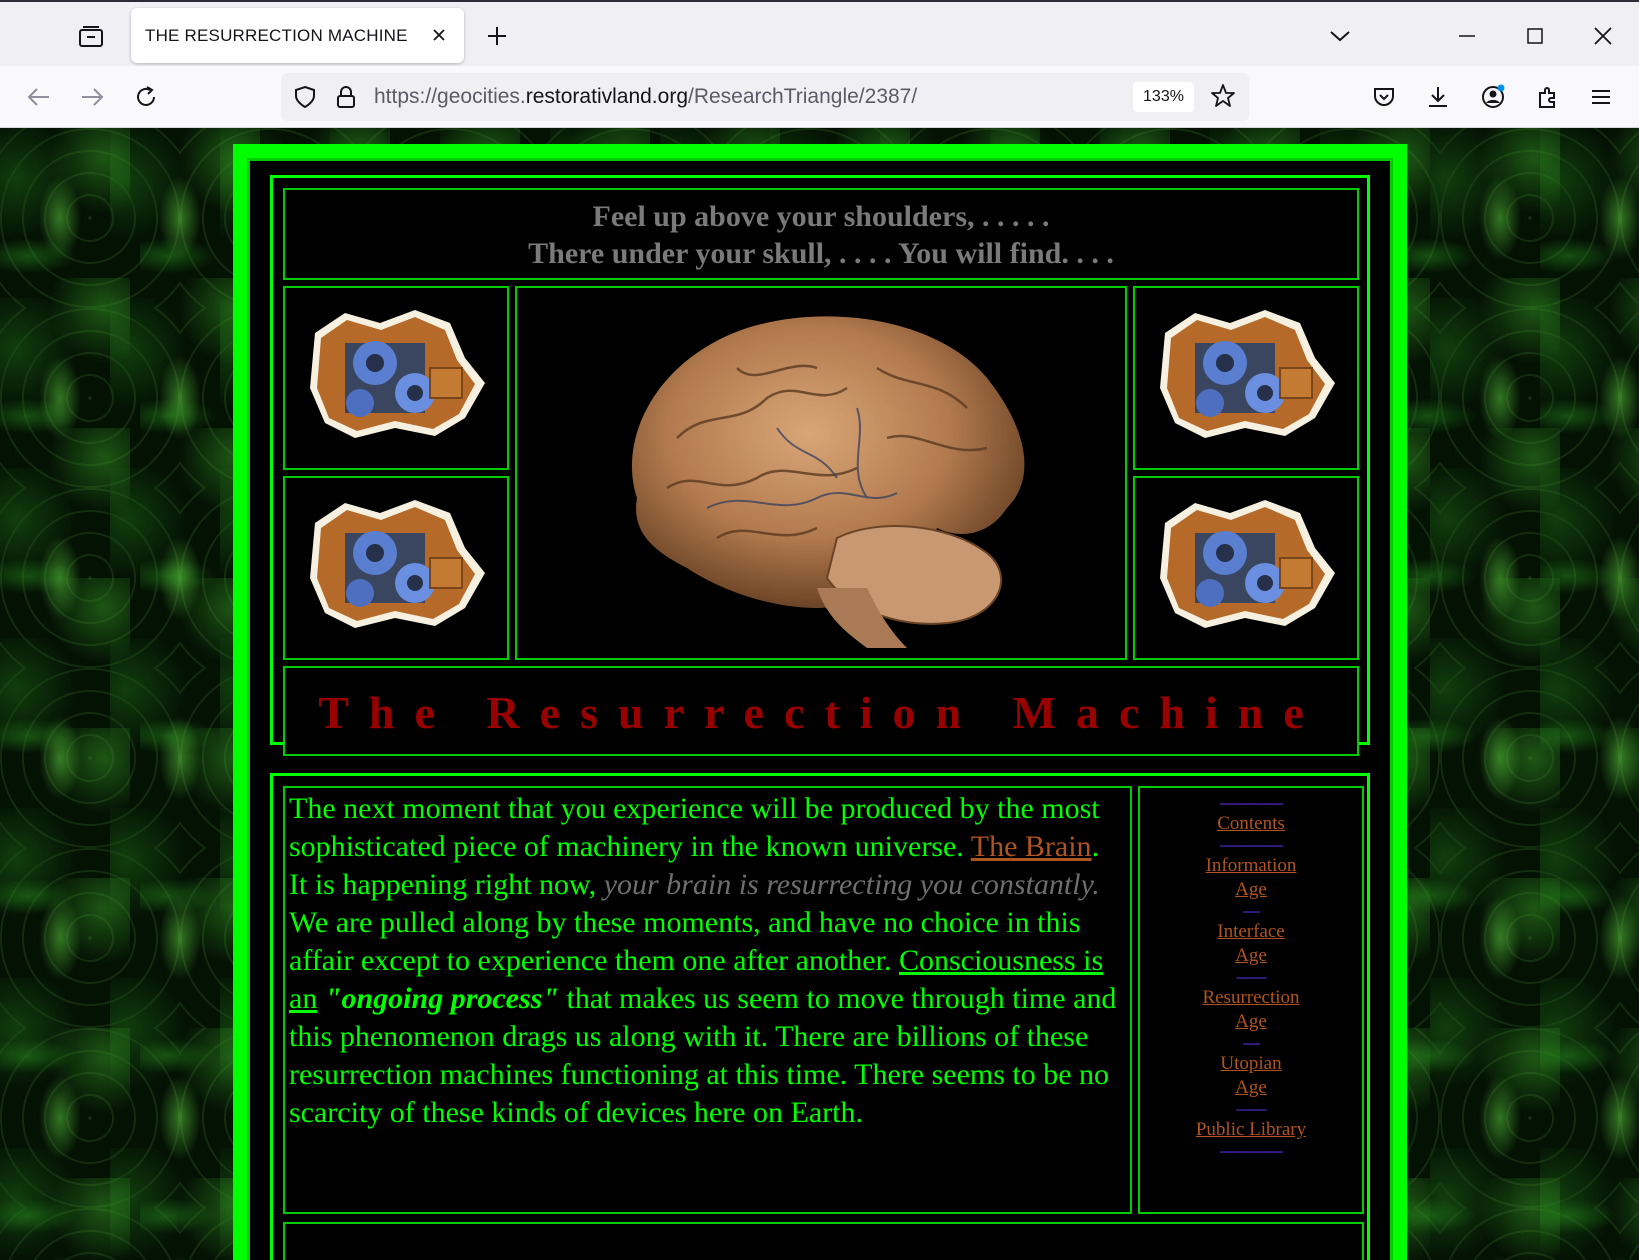 Image resolution: width=1639 pixels, height=1260 pixels. I want to click on gear-image-bottom-left, so click(396, 568).